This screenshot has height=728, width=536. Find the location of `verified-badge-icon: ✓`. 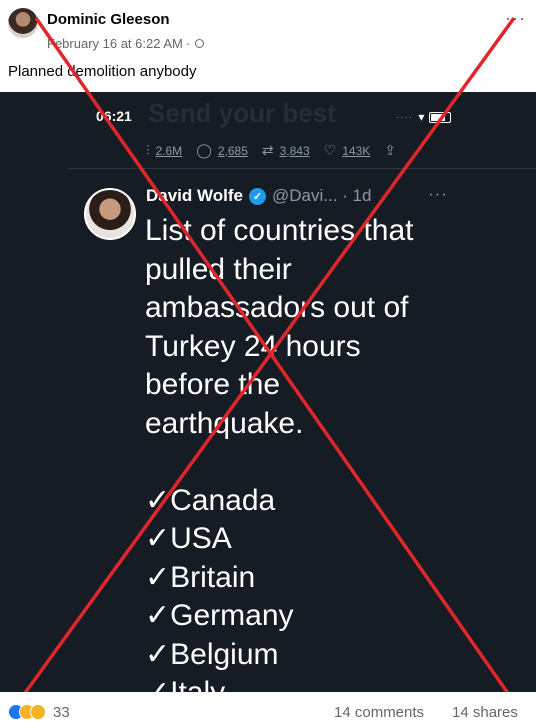

verified-badge-icon: ✓ is located at coordinates (257, 196).